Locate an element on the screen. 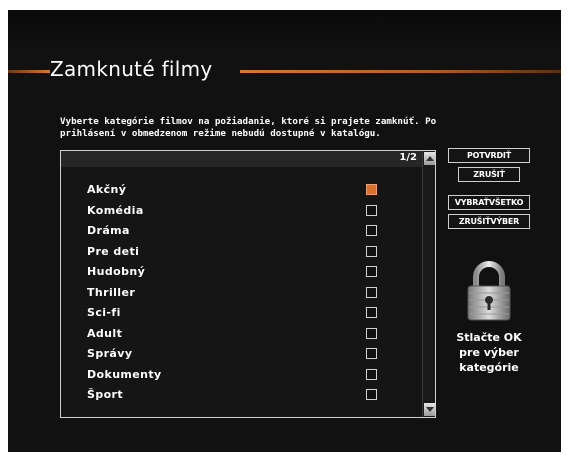 The width and height of the screenshot is (569, 458). list-item: Sci-fi is located at coordinates (242, 314).